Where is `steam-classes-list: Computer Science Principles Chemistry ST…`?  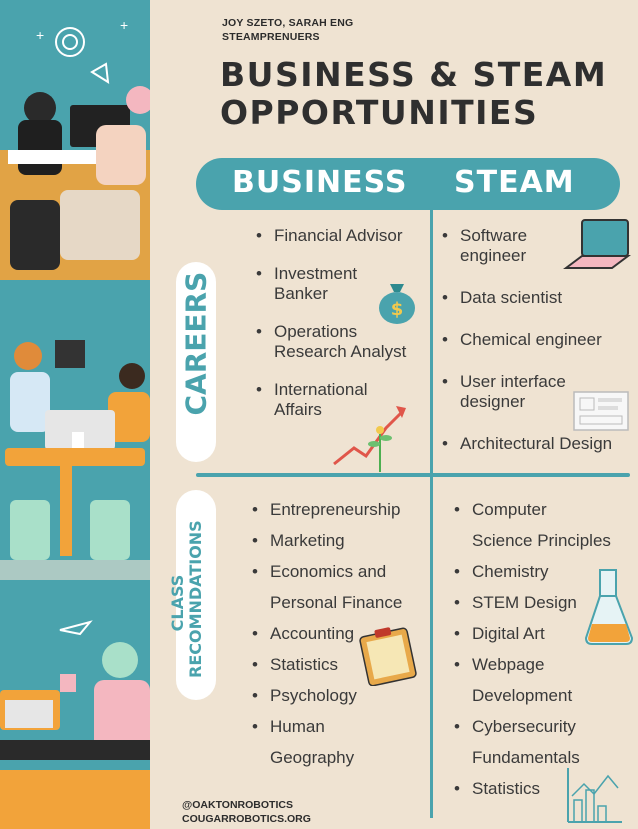
steam-classes-list: Computer Science Principles Chemistry ST… is located at coordinates (545, 649).